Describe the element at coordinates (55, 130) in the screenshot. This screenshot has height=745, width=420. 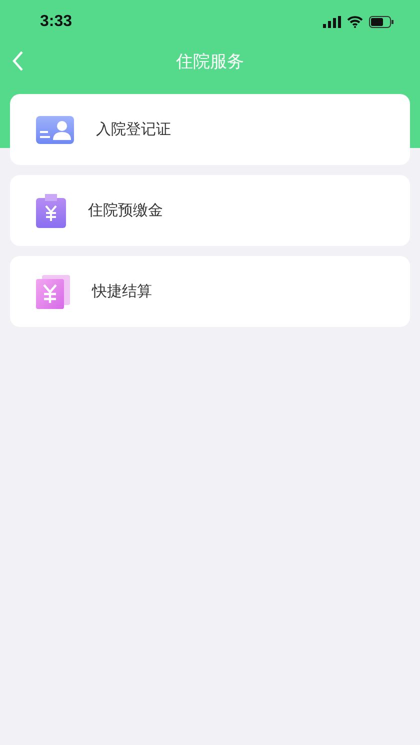
I see `id-card-icon` at that location.